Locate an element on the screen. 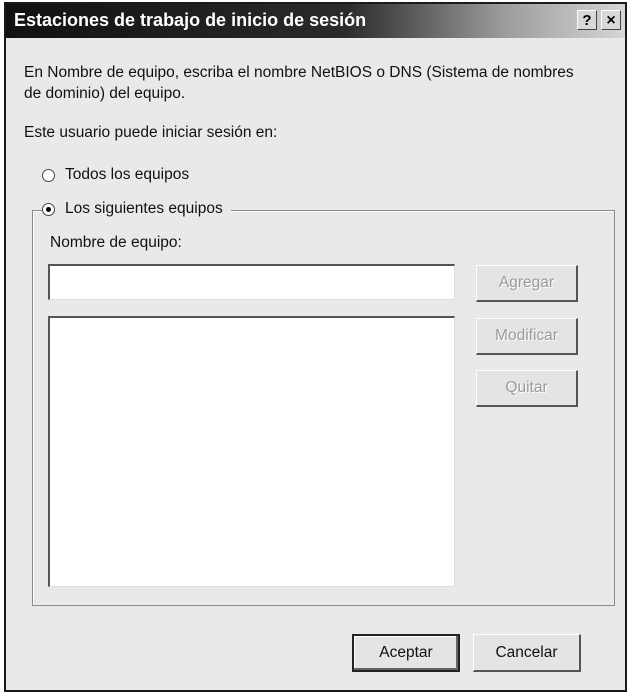  radio-all-computers: Todos los equipos is located at coordinates (120, 175).